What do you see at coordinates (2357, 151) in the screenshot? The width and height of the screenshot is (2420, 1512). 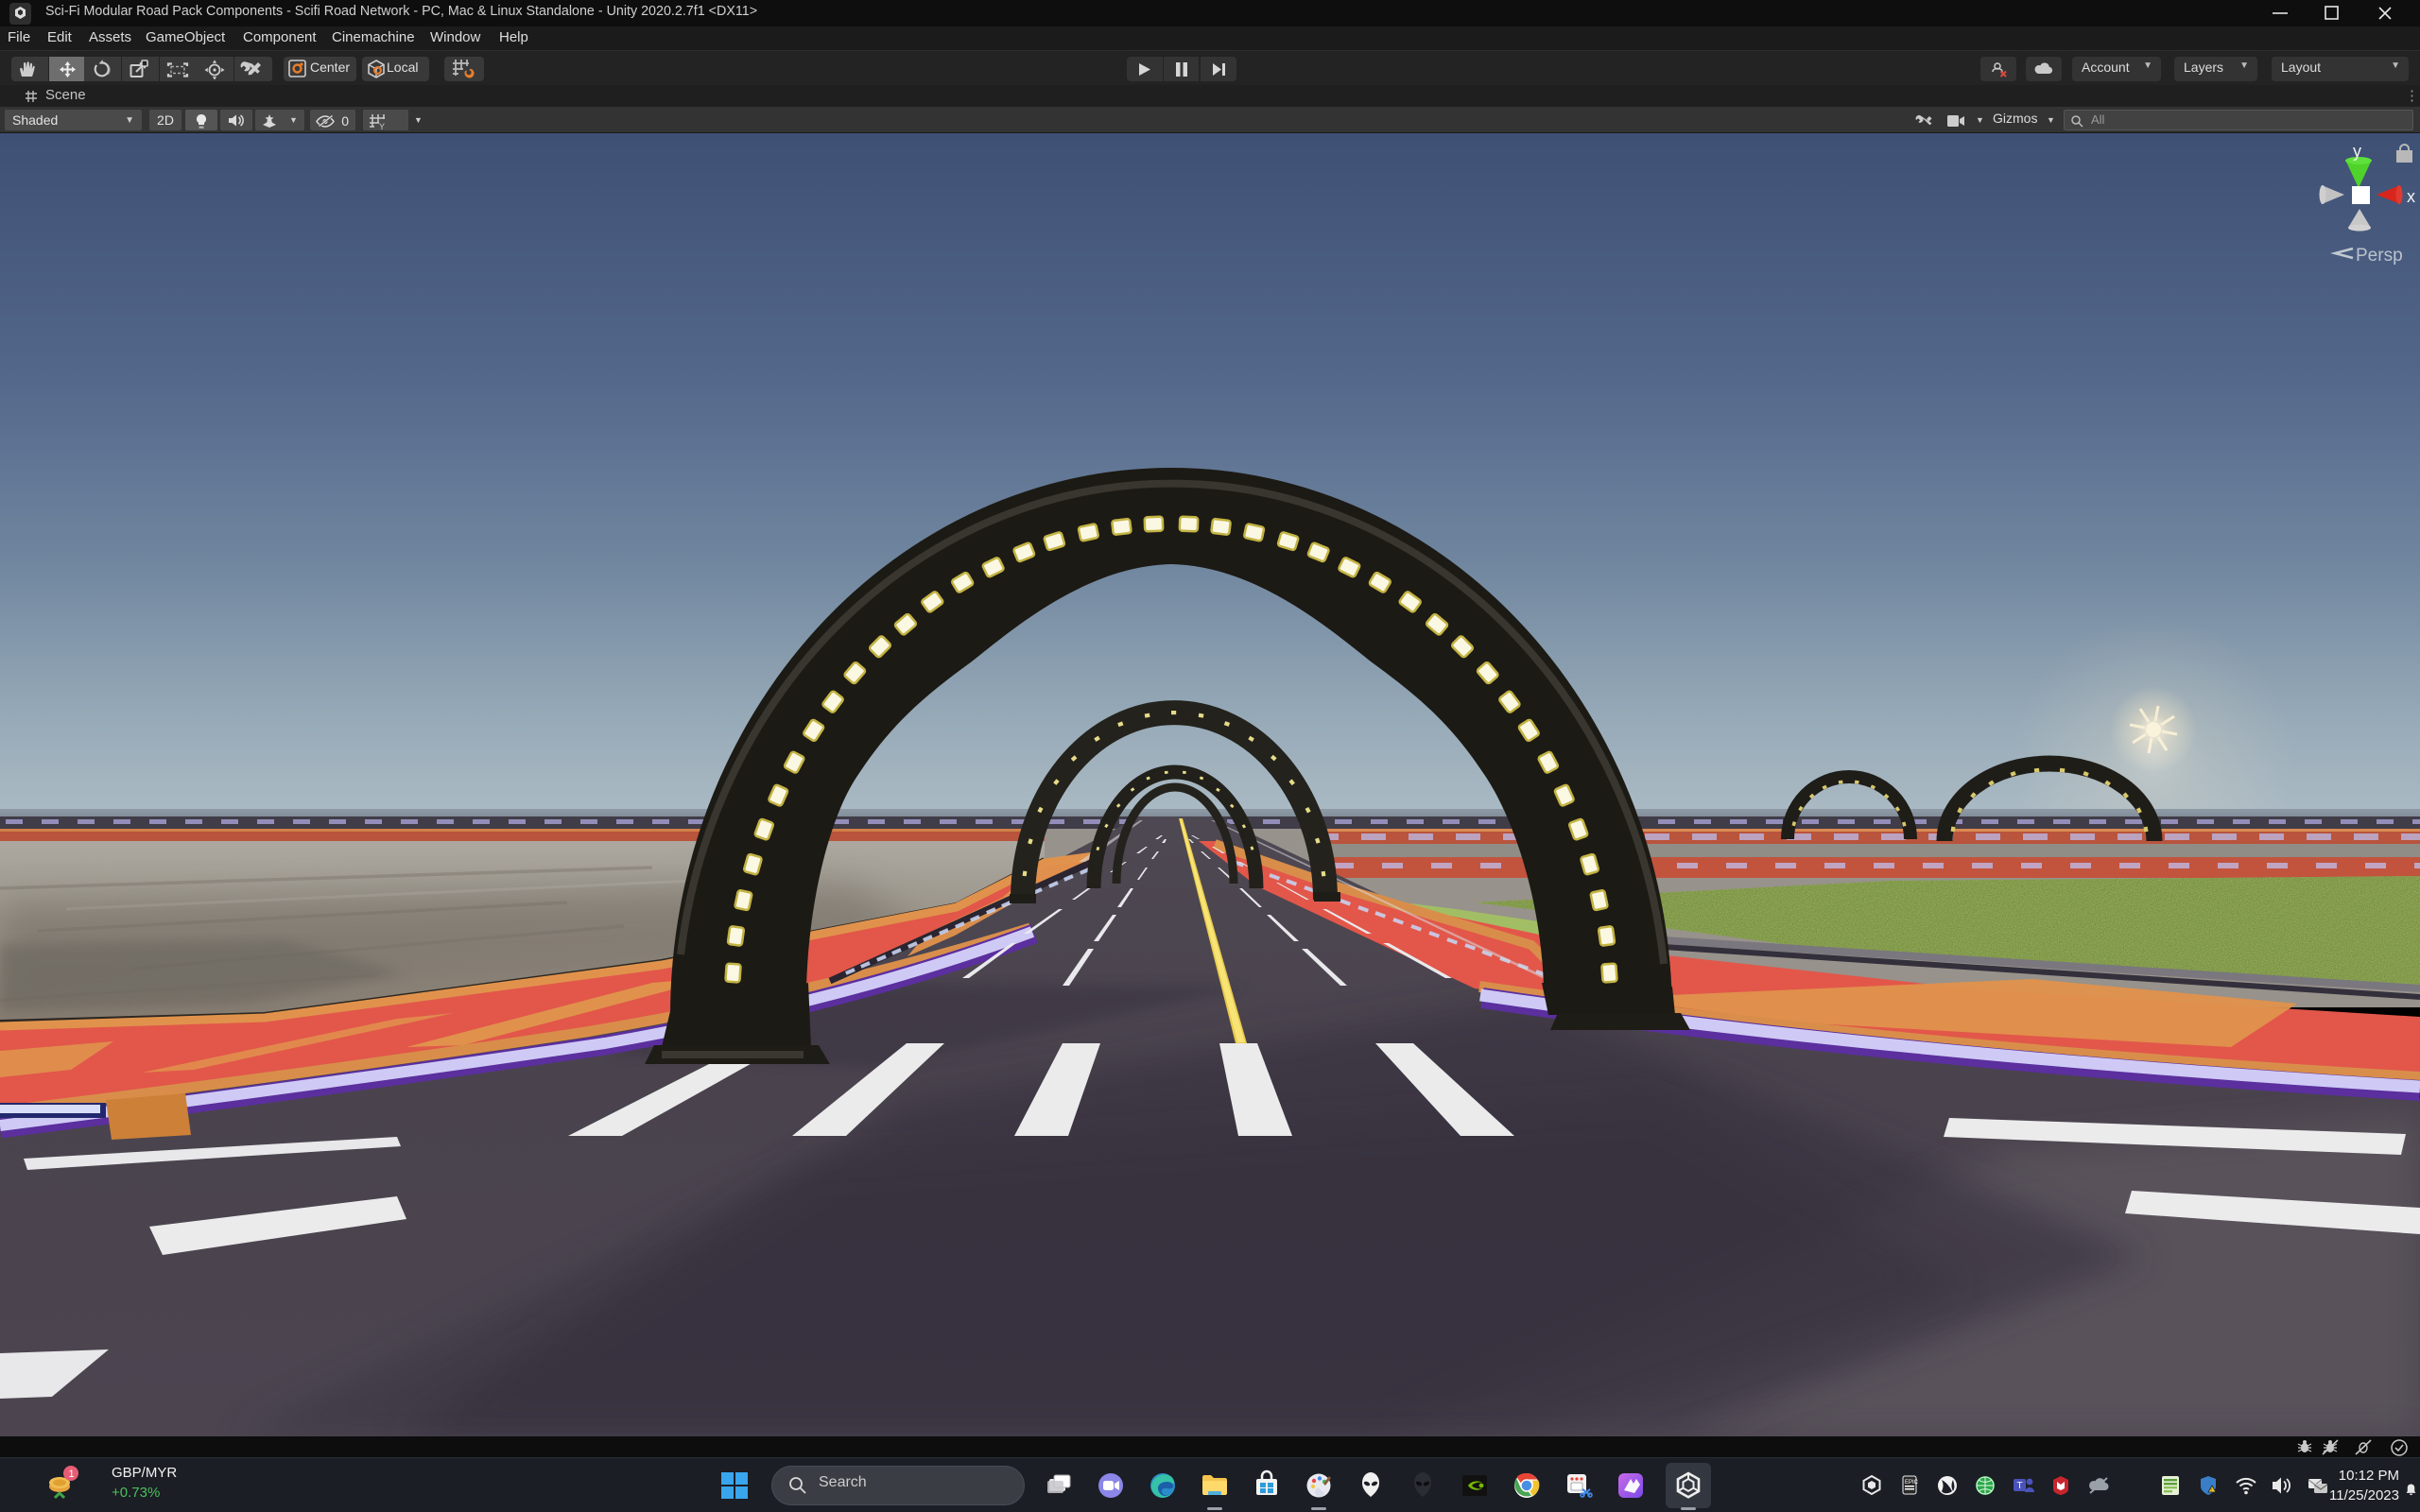 I see `svg-text: y` at bounding box center [2357, 151].